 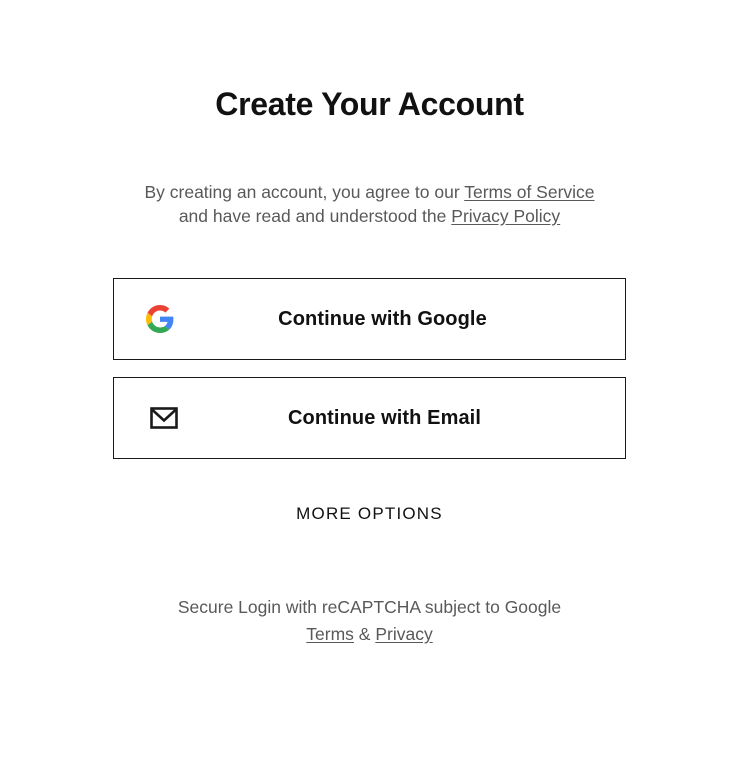 What do you see at coordinates (164, 418) in the screenshot?
I see `envelope-icon` at bounding box center [164, 418].